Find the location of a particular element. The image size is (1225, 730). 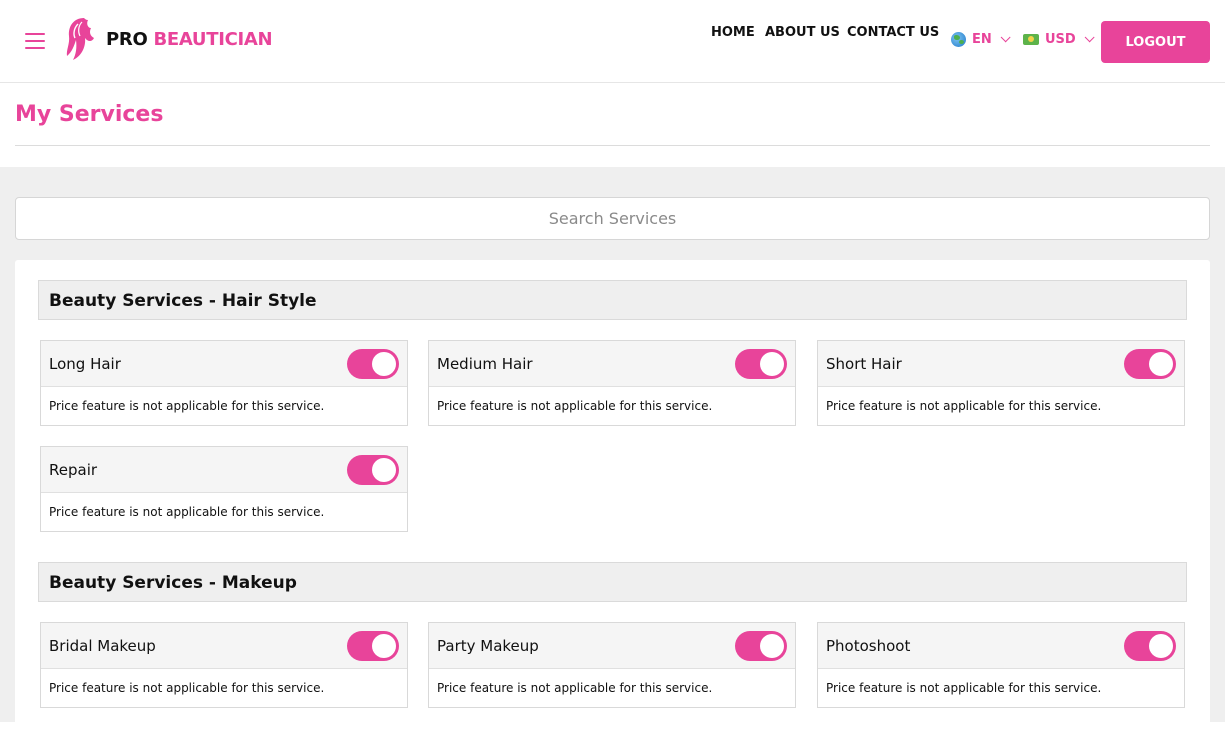

nav-contact-link: CONTACT US is located at coordinates (893, 32).